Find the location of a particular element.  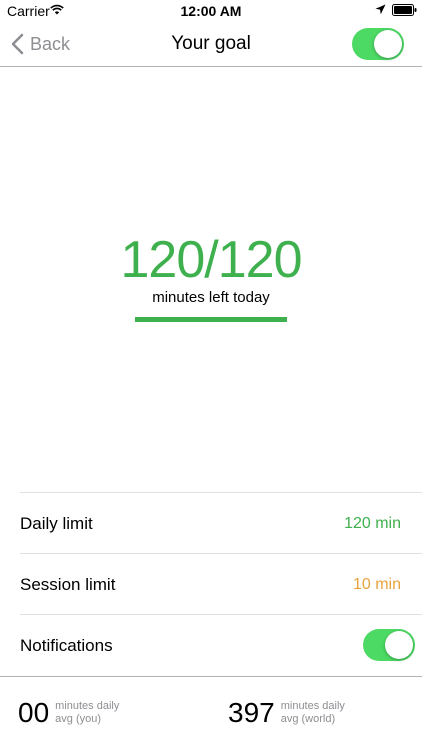

notifications-label: Notifications is located at coordinates (66, 645).